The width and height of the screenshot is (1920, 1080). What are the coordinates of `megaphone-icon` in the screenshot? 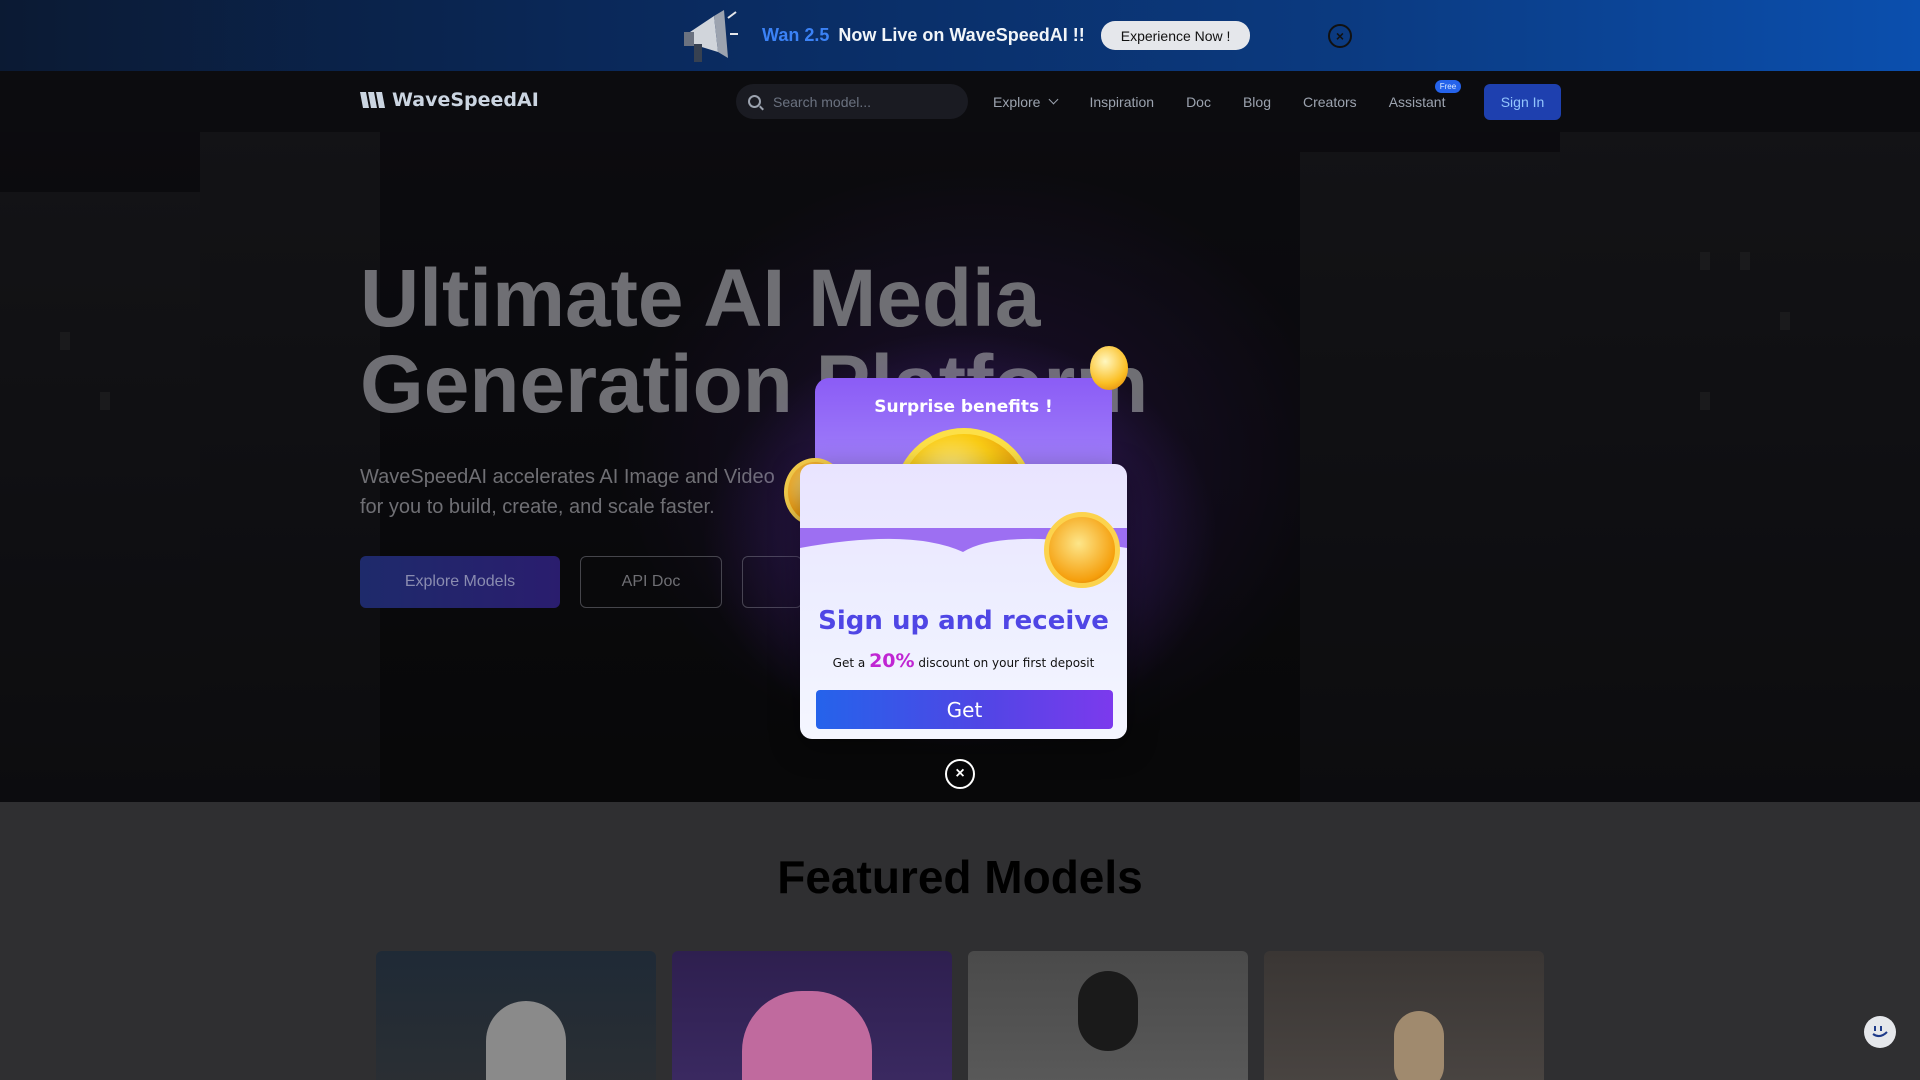 It's located at (709, 36).